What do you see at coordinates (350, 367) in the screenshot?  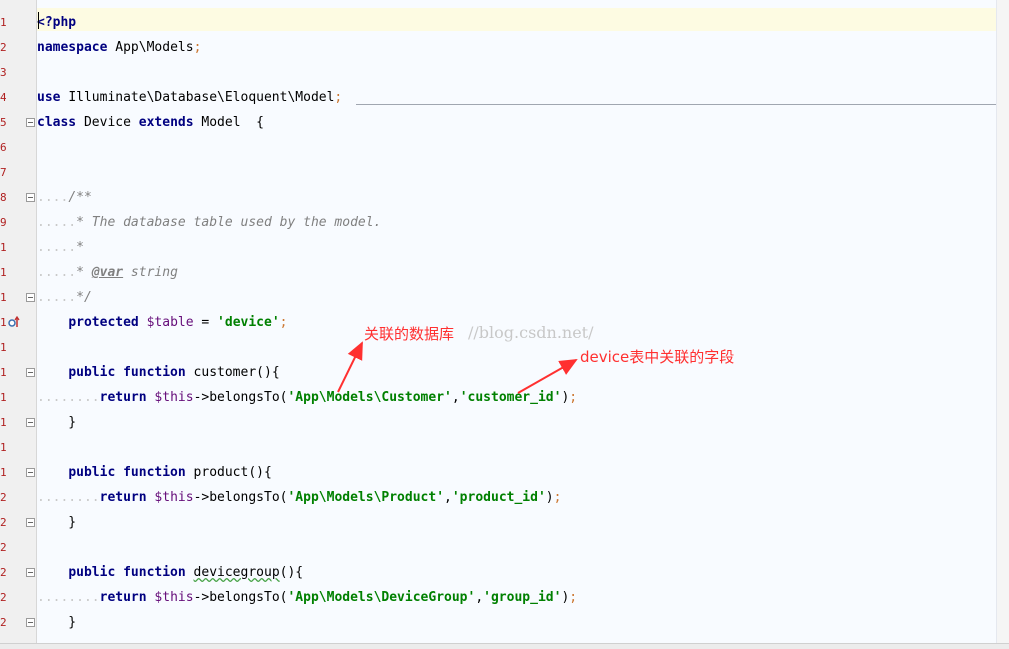 I see `arrow-to-related-db` at bounding box center [350, 367].